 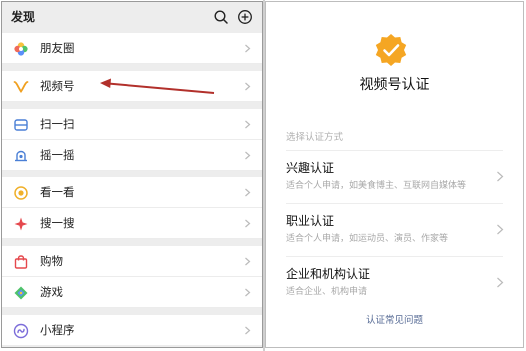 I want to click on menu-item-shake: 摇一摇, so click(x=132, y=155).